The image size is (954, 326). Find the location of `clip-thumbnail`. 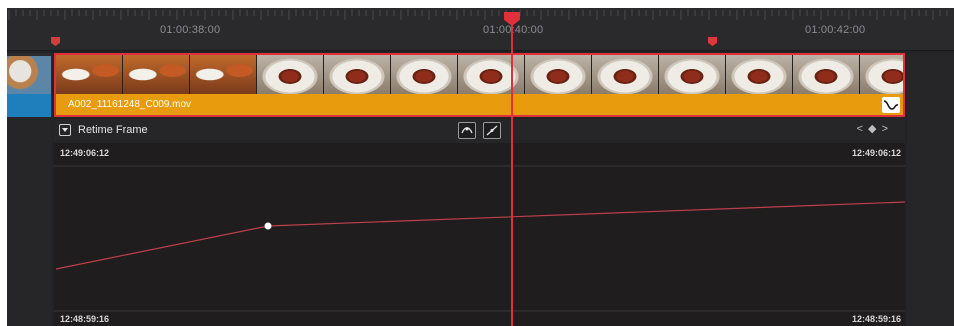

clip-thumbnail is located at coordinates (29, 75).